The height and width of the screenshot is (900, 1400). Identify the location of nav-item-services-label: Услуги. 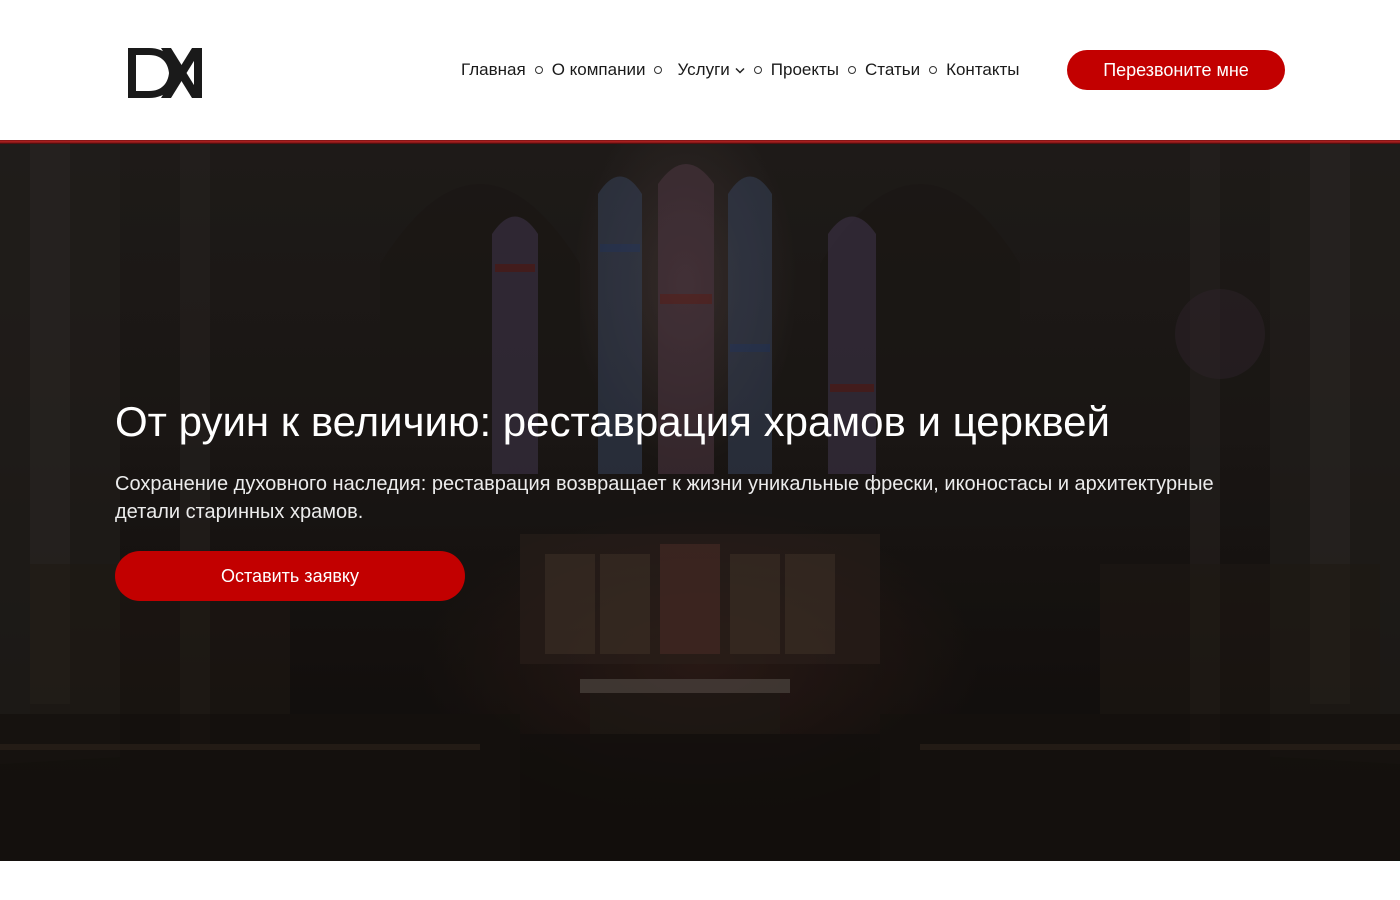
(703, 69).